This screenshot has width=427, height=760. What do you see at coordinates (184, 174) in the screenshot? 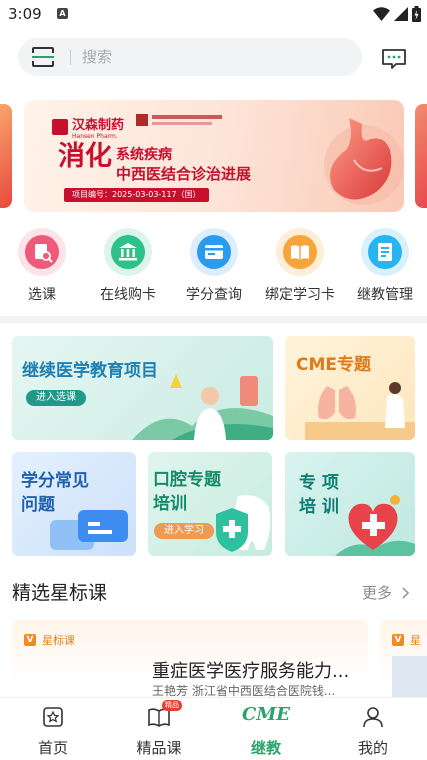
I see `banner-title-line2: 中西医结合诊治进展` at bounding box center [184, 174].